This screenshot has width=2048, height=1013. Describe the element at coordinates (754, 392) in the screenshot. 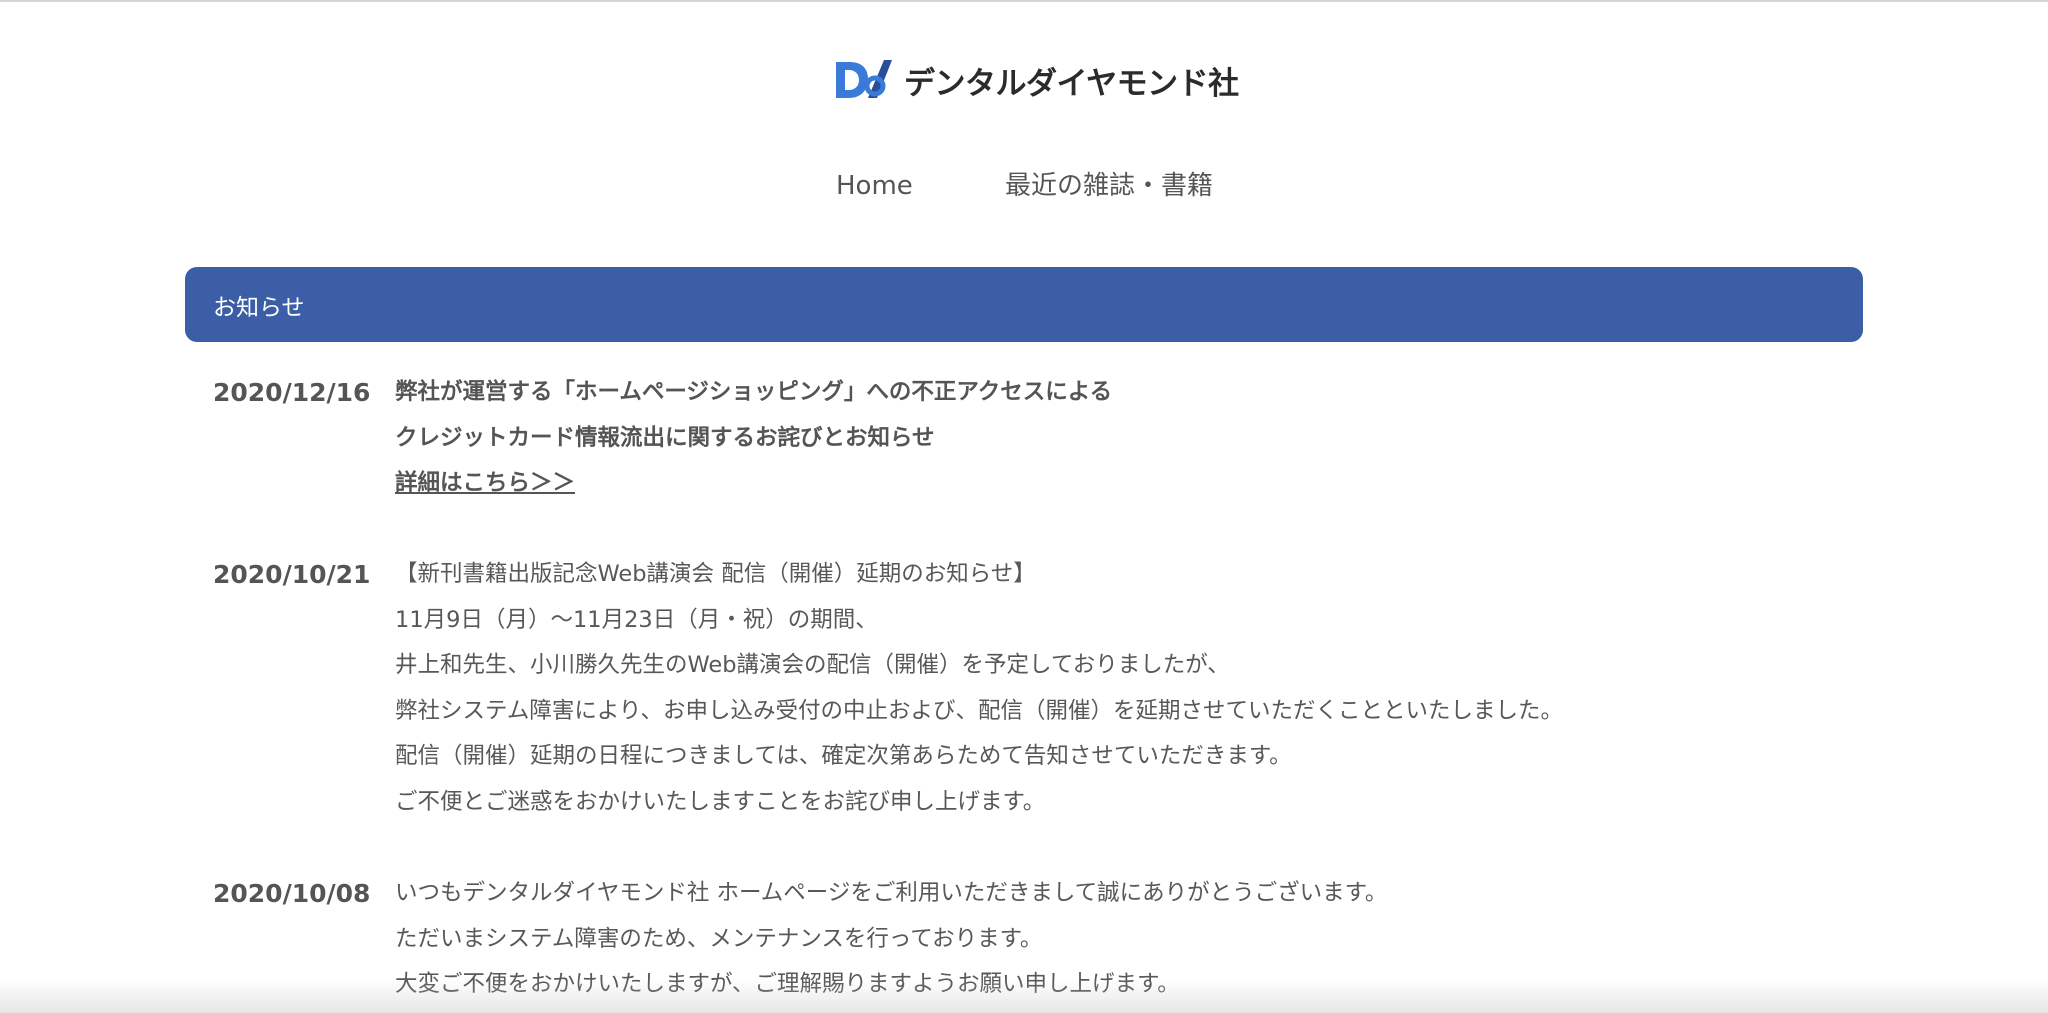

I see `news-line: 弊社が運営する「ホームページショッピング」への不正アクセスによる` at that location.